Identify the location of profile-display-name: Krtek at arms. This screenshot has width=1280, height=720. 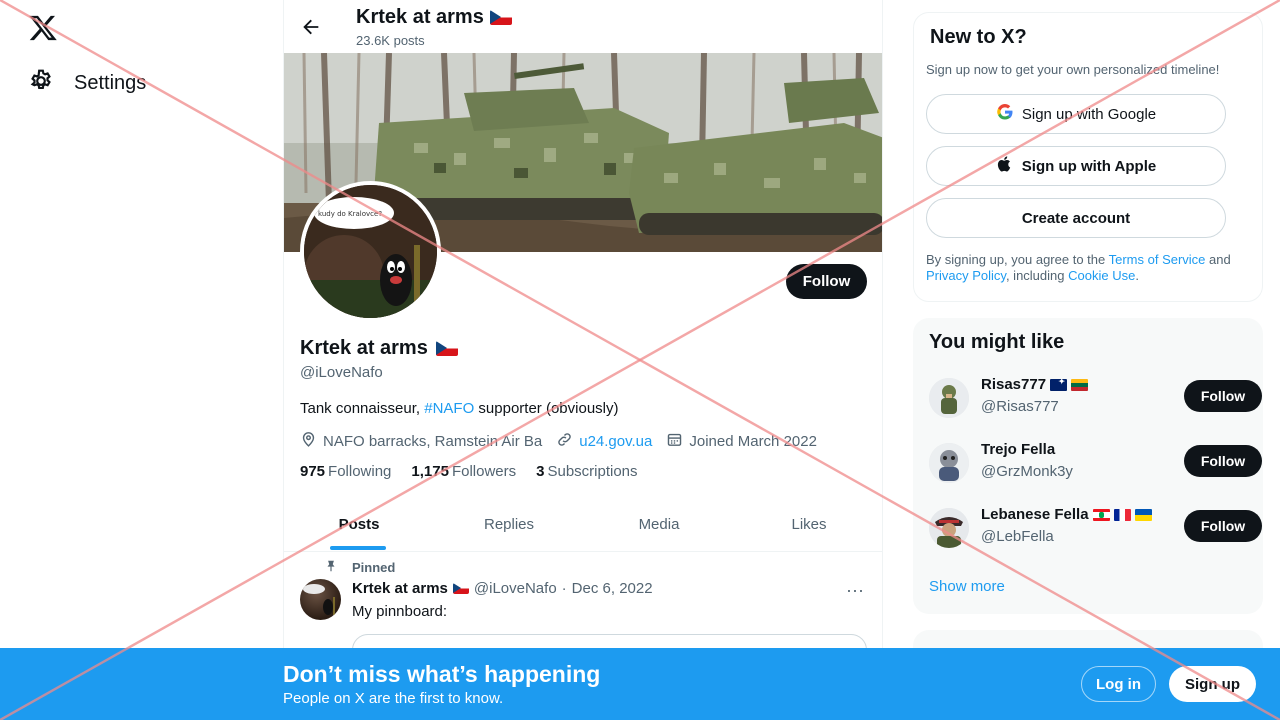
(379, 348).